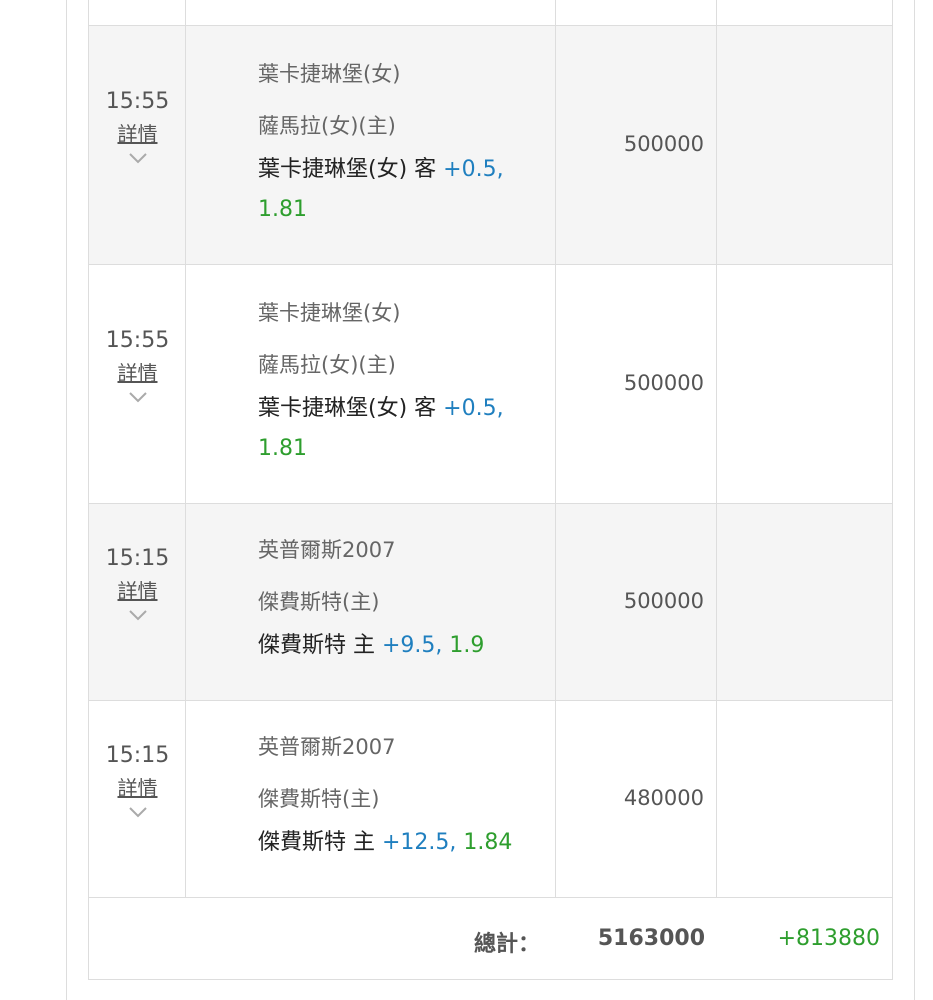 The image size is (933, 1000). I want to click on bet-selection: 傑費斯特 主 +9.5, 1.9, so click(396, 646).